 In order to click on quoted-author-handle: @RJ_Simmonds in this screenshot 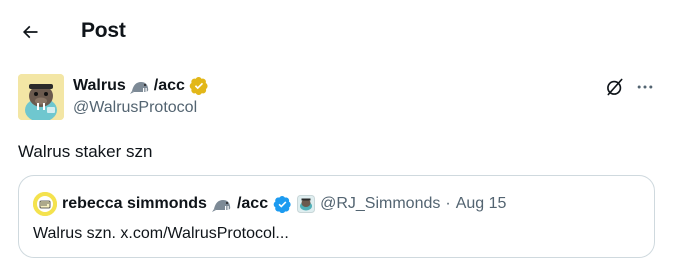, I will do `click(380, 204)`.